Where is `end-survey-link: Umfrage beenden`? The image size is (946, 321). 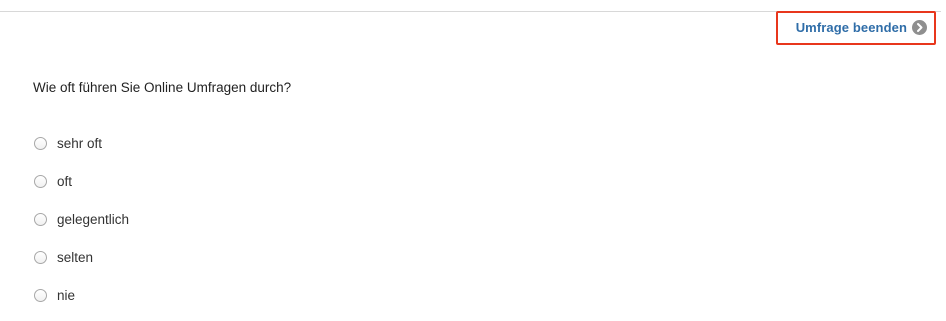 end-survey-link: Umfrage beenden is located at coordinates (861, 27).